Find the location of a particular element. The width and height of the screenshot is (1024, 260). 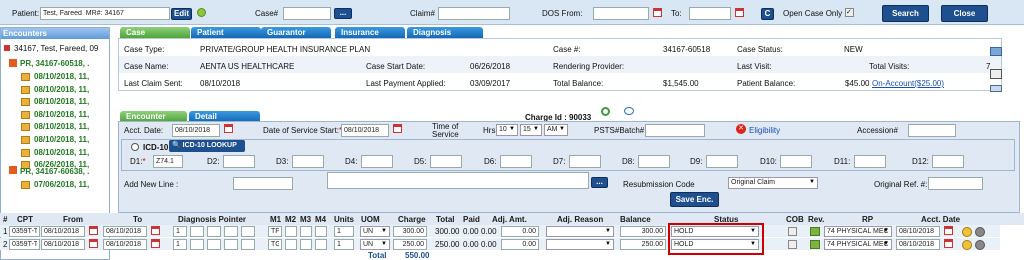

patient-field is located at coordinates (105, 13).